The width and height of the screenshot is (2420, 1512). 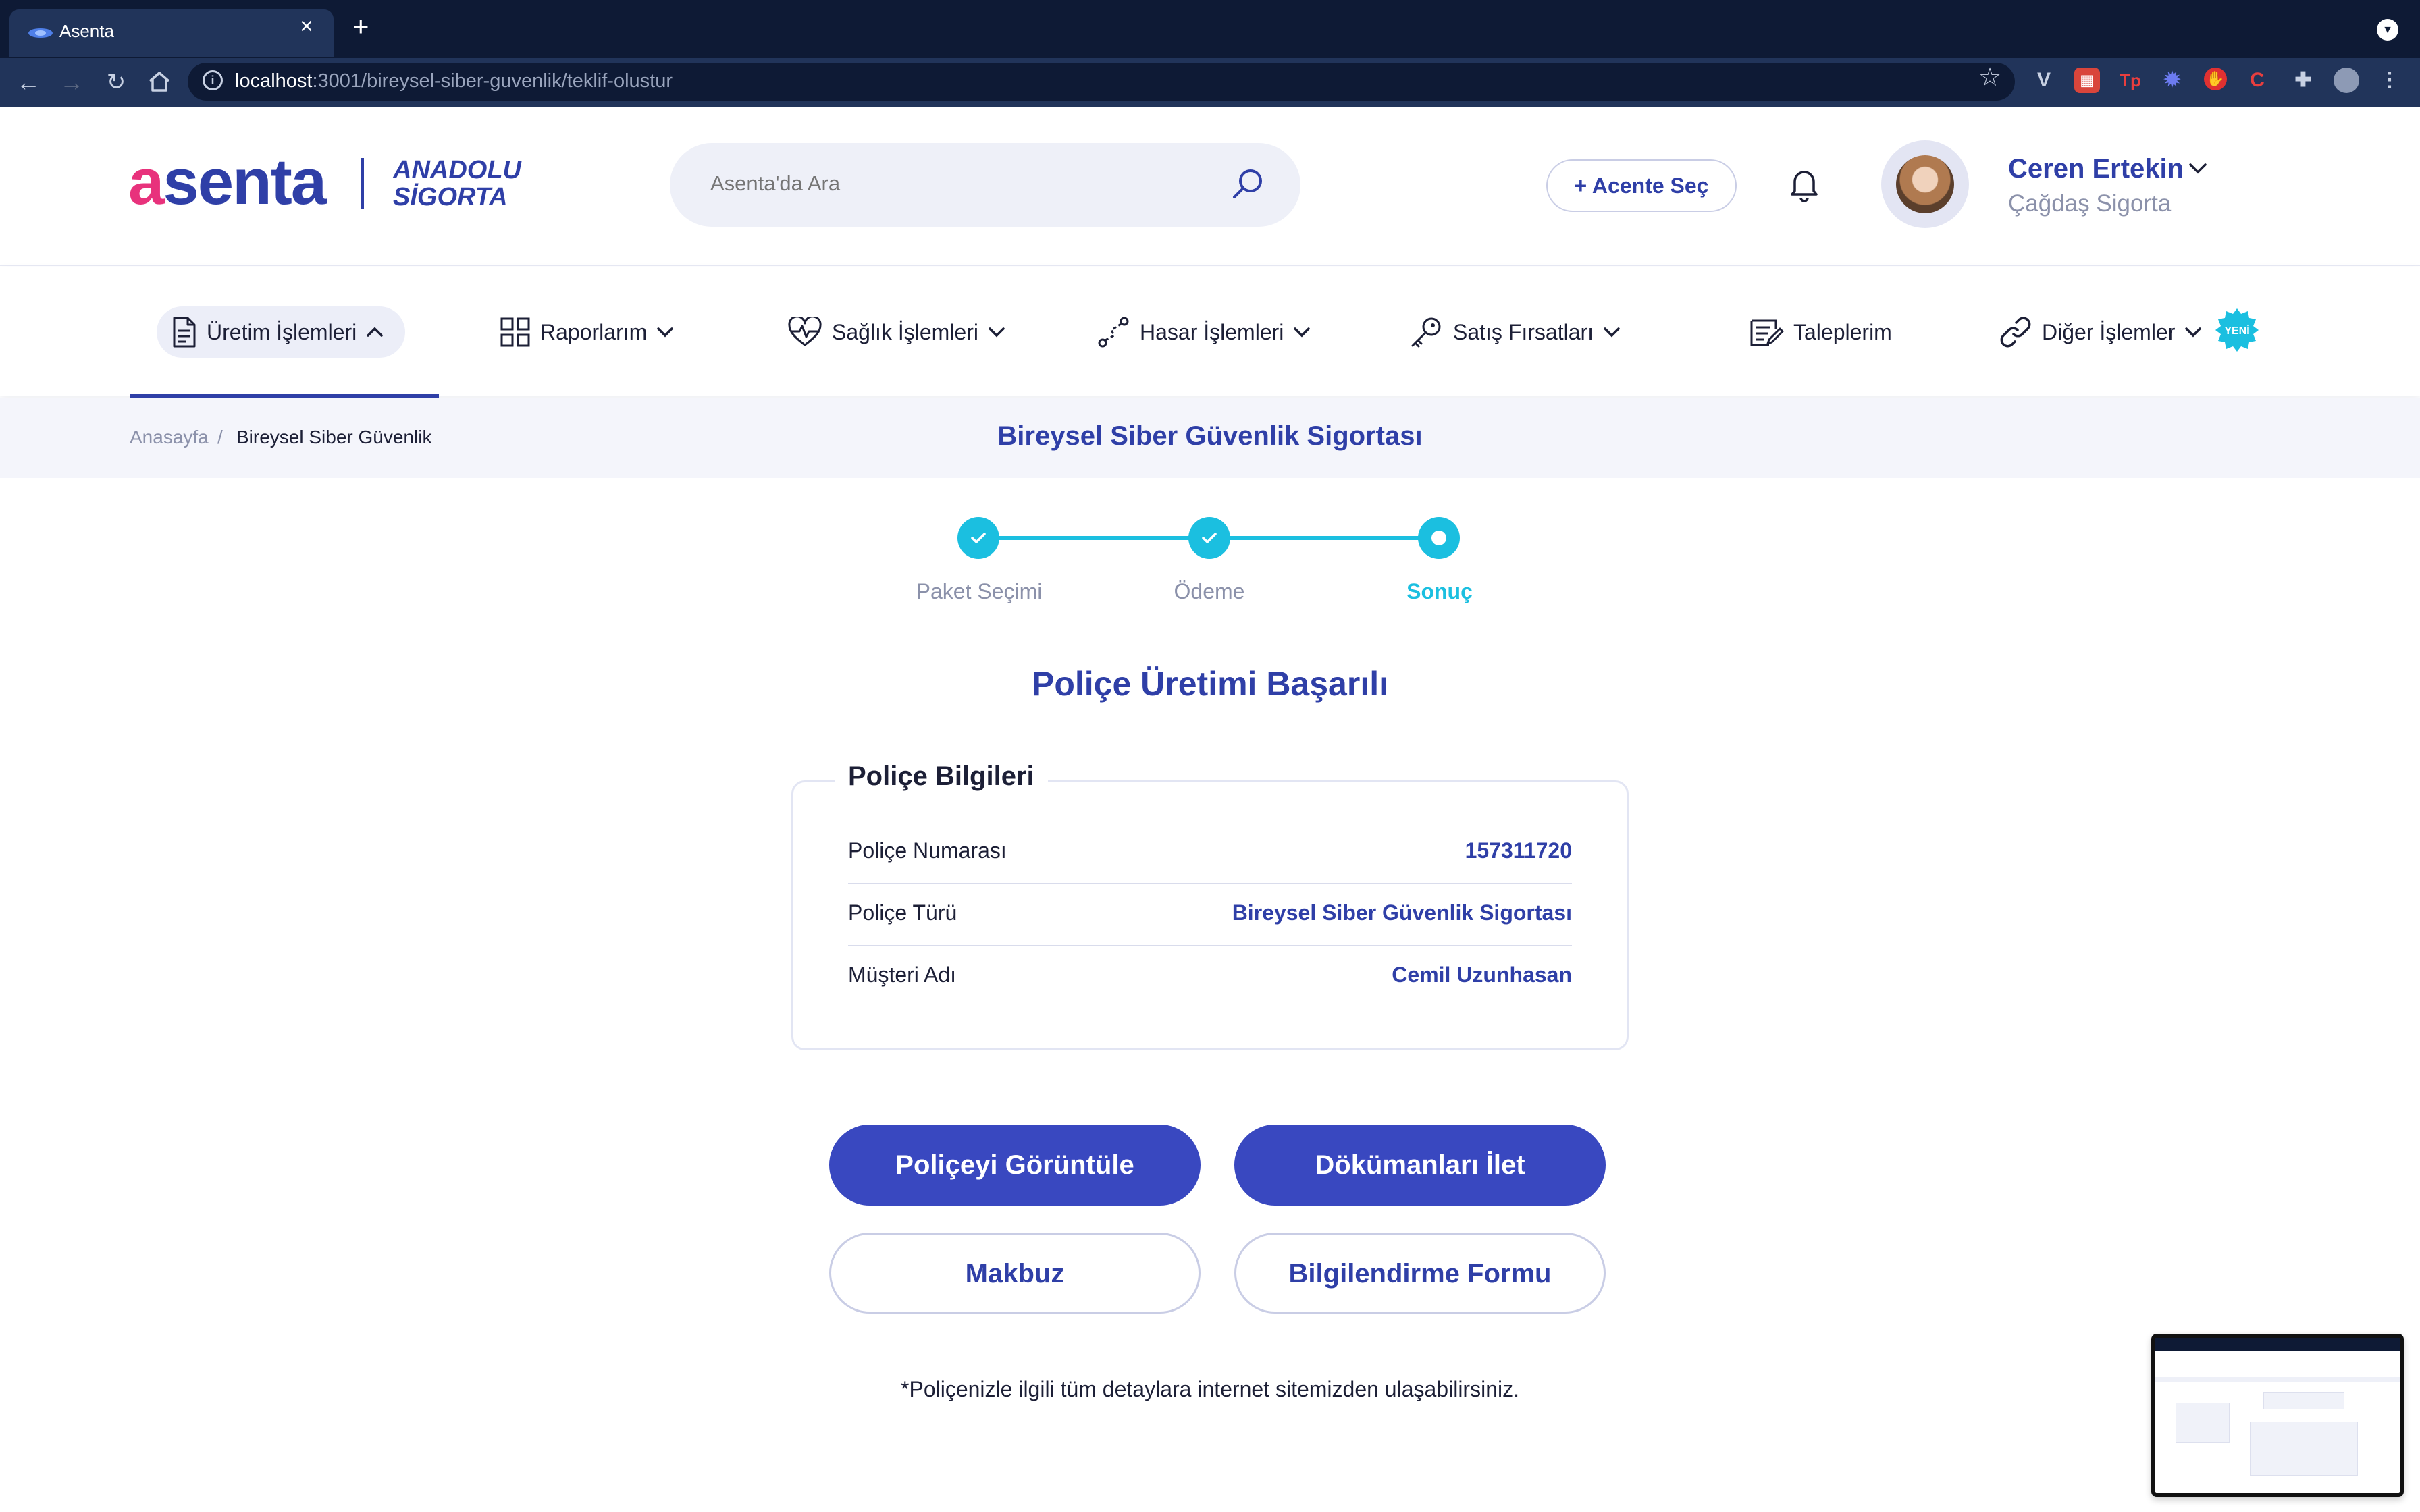 I want to click on nav-item-raporlarim: Raporlarım, so click(x=587, y=332).